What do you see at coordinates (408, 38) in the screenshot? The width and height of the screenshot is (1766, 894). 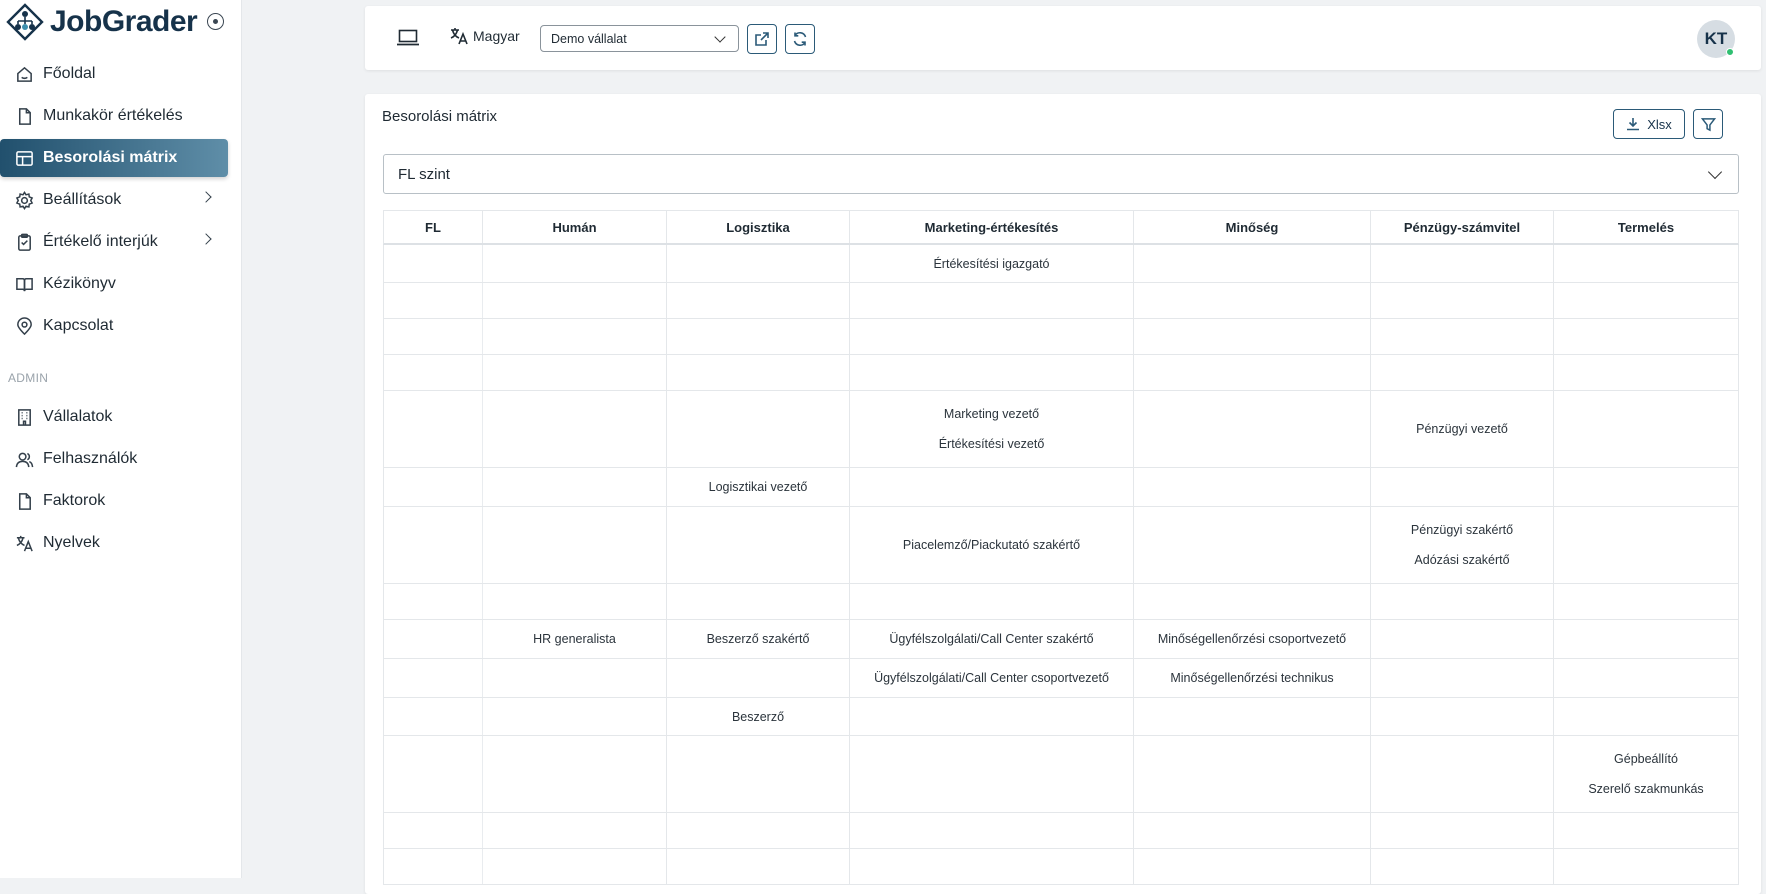 I see `laptop-icon` at bounding box center [408, 38].